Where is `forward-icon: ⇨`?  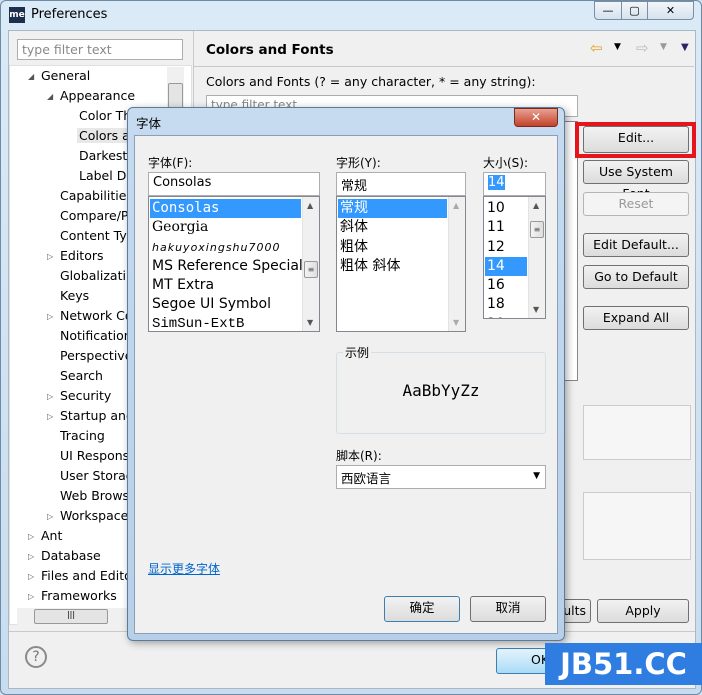 forward-icon: ⇨ is located at coordinates (642, 48).